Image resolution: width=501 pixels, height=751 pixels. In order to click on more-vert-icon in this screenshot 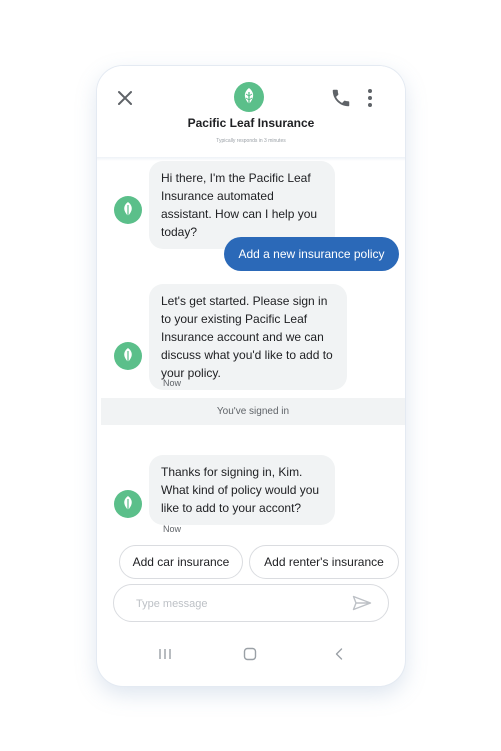, I will do `click(370, 98)`.